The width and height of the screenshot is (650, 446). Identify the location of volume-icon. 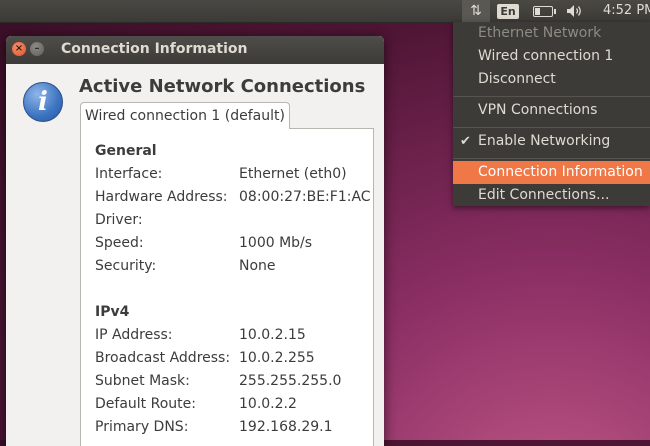
(574, 11).